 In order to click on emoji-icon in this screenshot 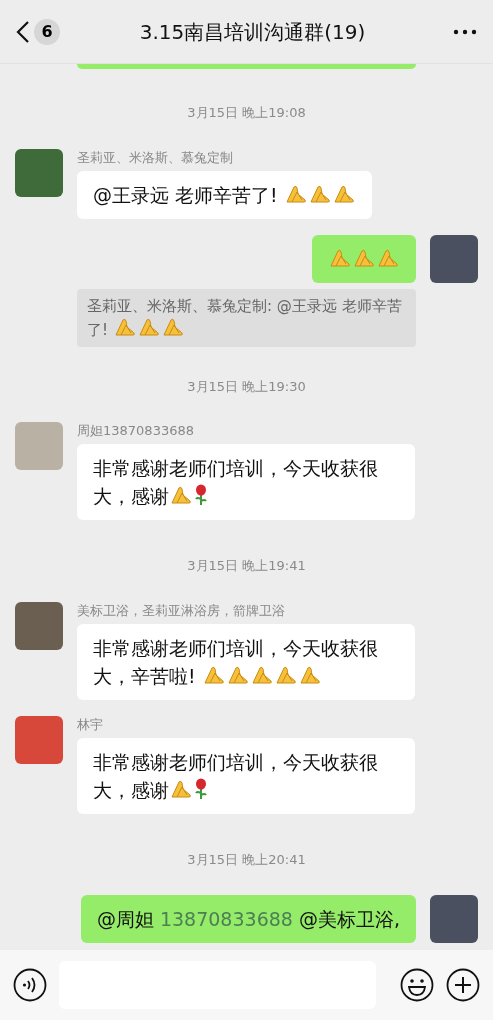, I will do `click(417, 985)`.